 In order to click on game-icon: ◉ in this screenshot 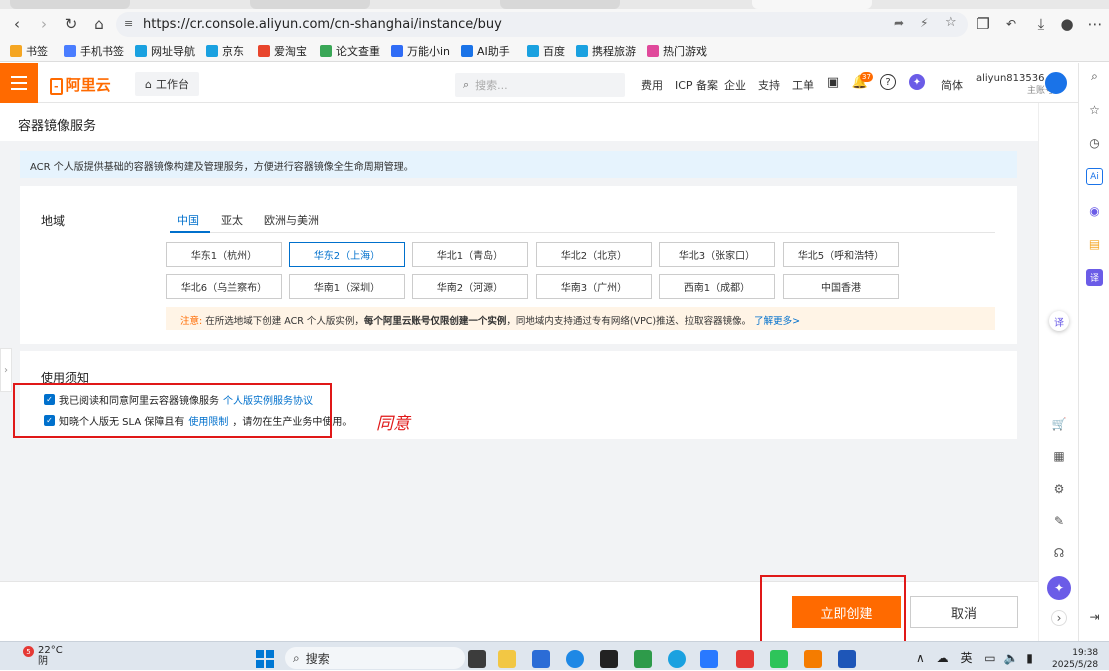, I will do `click(1094, 210)`.